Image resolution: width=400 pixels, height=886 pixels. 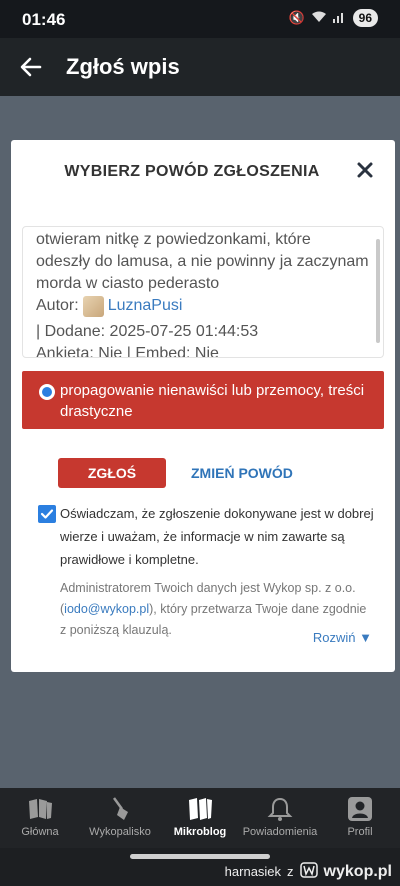 I want to click on nav-label-mikroblog: Mikroblog, so click(x=200, y=832).